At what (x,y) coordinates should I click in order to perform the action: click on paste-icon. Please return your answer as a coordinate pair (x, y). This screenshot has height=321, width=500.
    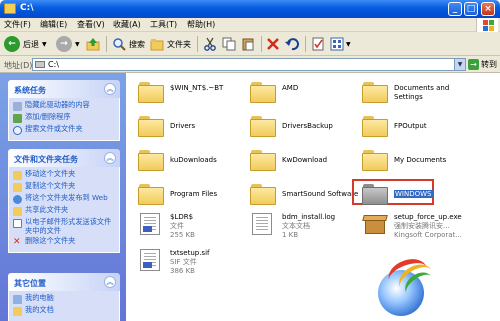
    Looking at the image, I should click on (248, 44).